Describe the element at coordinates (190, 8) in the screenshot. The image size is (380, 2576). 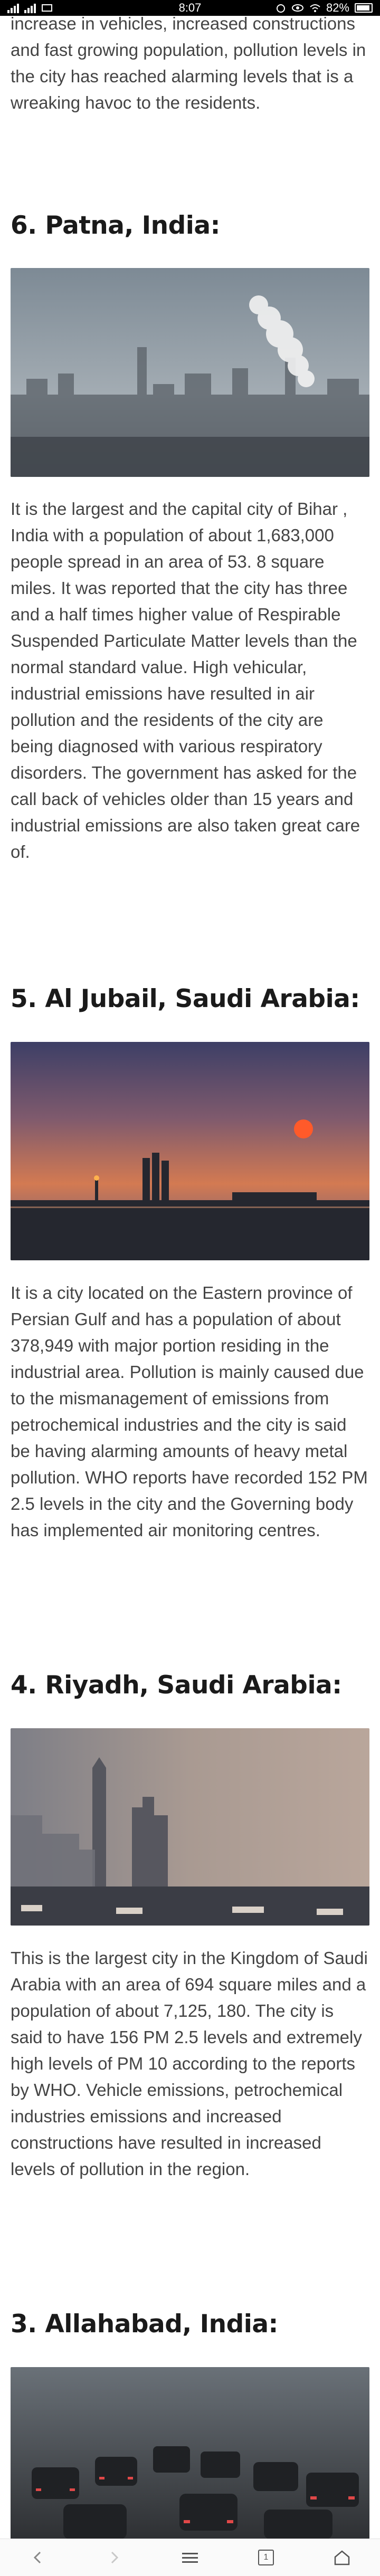
I see `status-bar: 8:07 82%` at that location.